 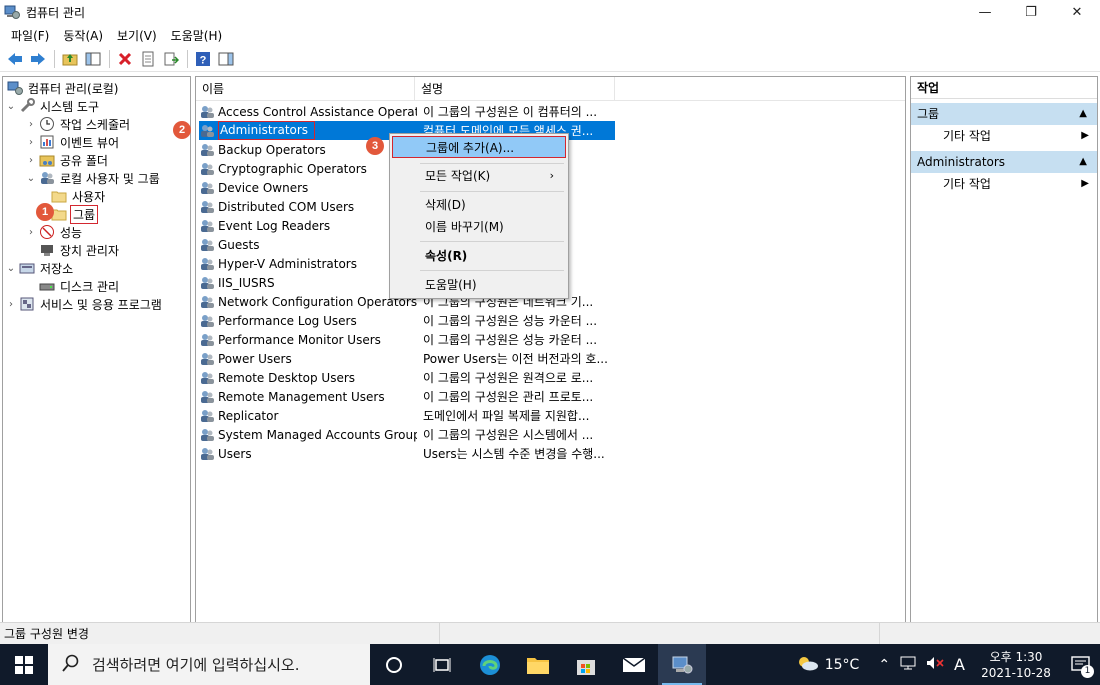 I want to click on menu-rename: 이름 바꾸기(M), so click(x=479, y=226).